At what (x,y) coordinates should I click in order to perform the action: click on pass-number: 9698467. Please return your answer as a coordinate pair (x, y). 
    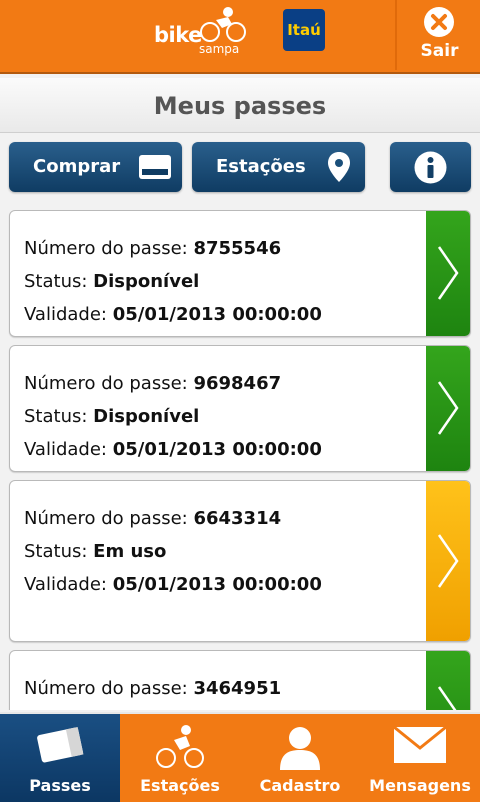
    Looking at the image, I should click on (237, 383).